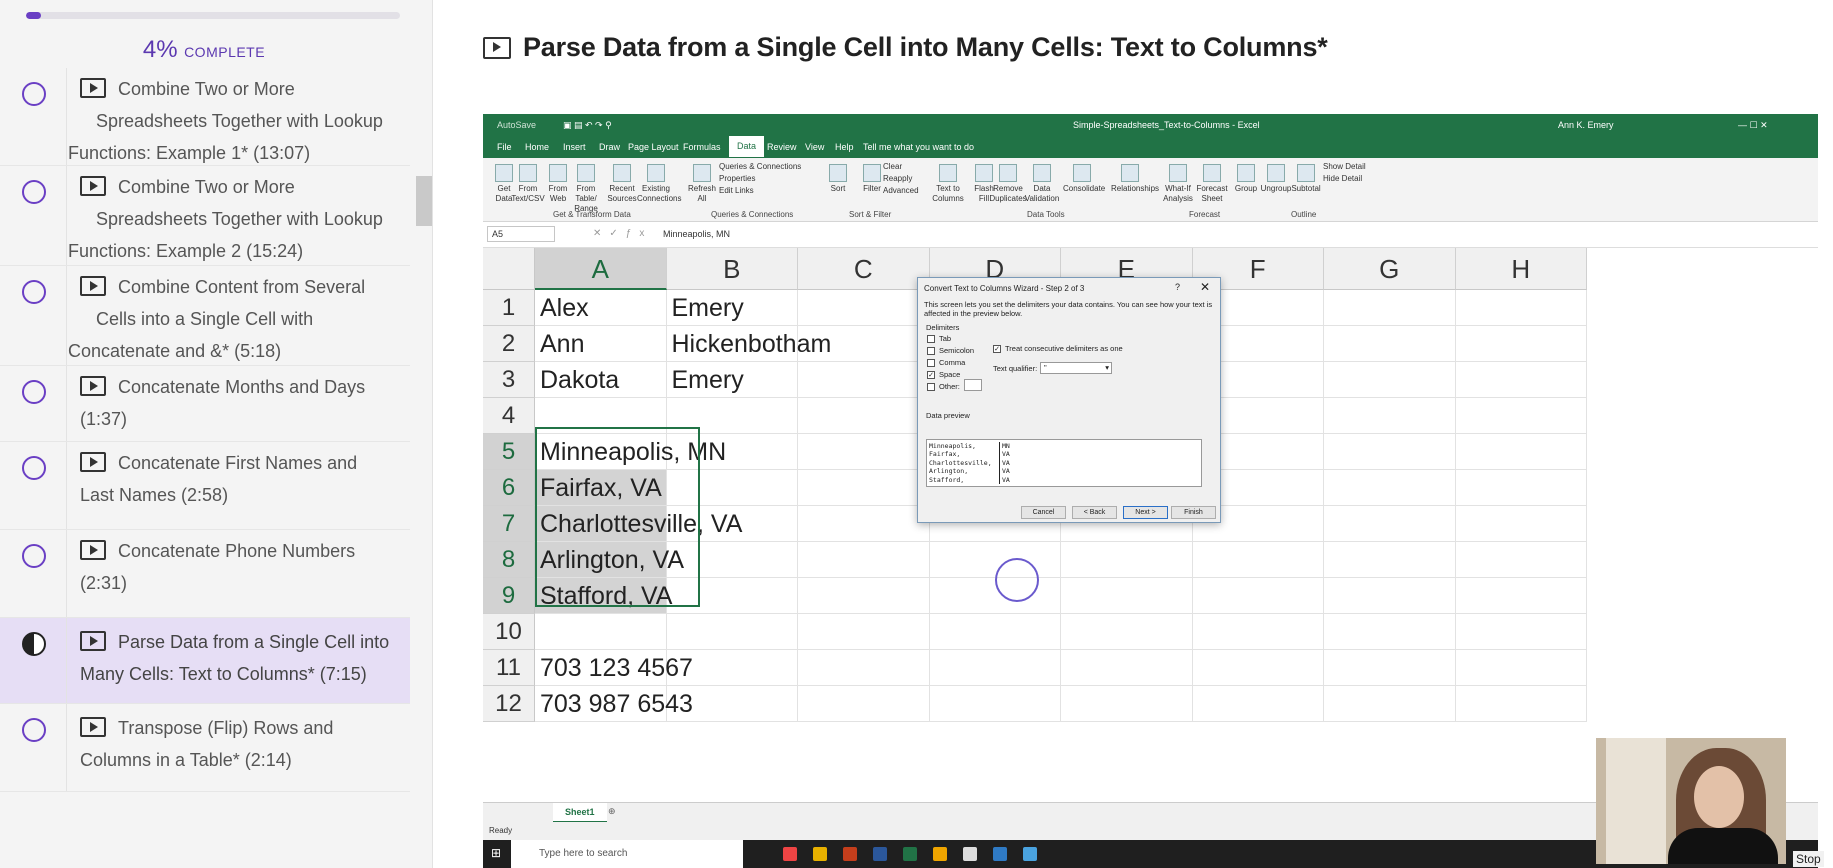 The width and height of the screenshot is (1833, 868). I want to click on taskbar-search: Type here to search, so click(627, 854).